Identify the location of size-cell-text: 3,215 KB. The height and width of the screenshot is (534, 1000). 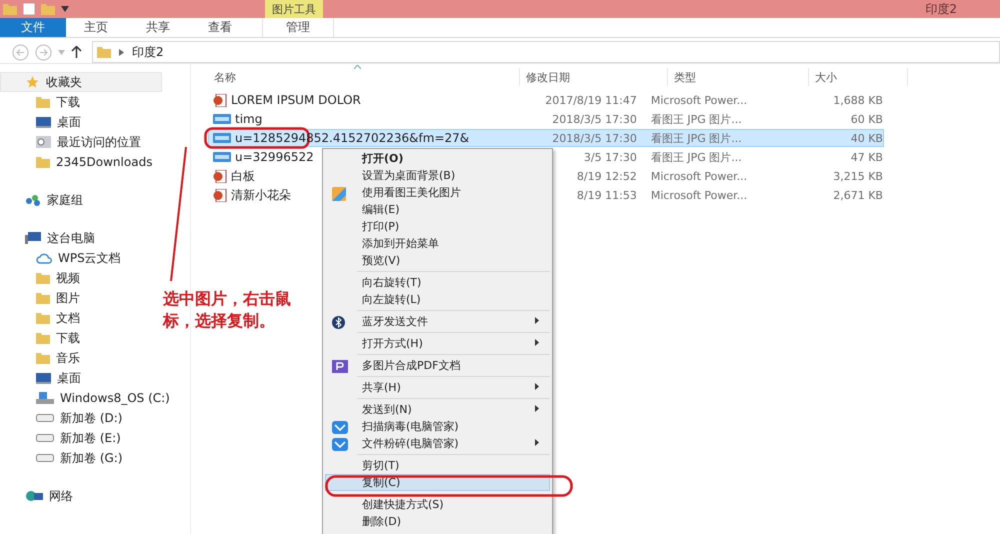
(857, 176).